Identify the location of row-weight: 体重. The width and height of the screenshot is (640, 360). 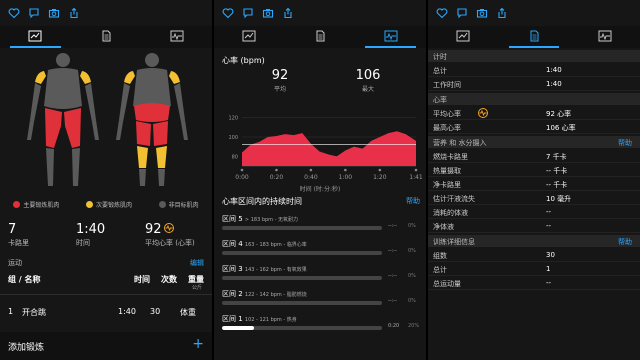
(188, 312).